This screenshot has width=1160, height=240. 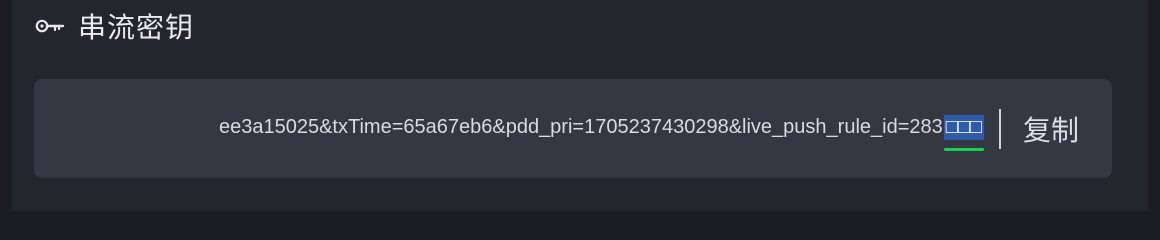 I want to click on section-title: 串流密钥, so click(x=136, y=27).